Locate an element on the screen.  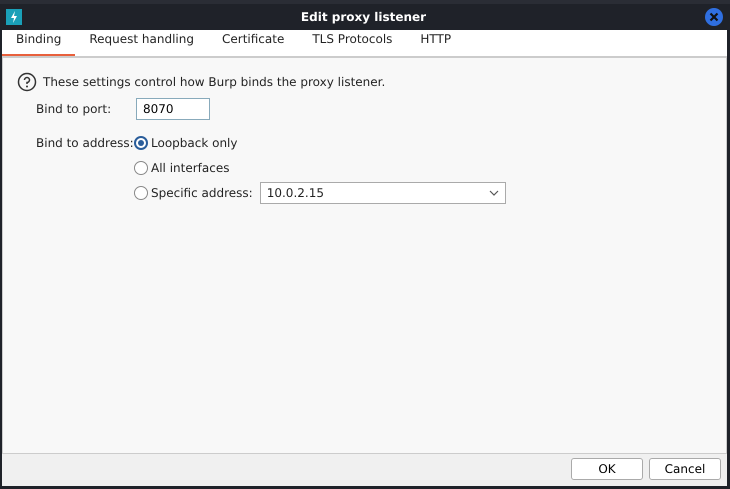
address-dropdown: 10.0.2.15 is located at coordinates (383, 193).